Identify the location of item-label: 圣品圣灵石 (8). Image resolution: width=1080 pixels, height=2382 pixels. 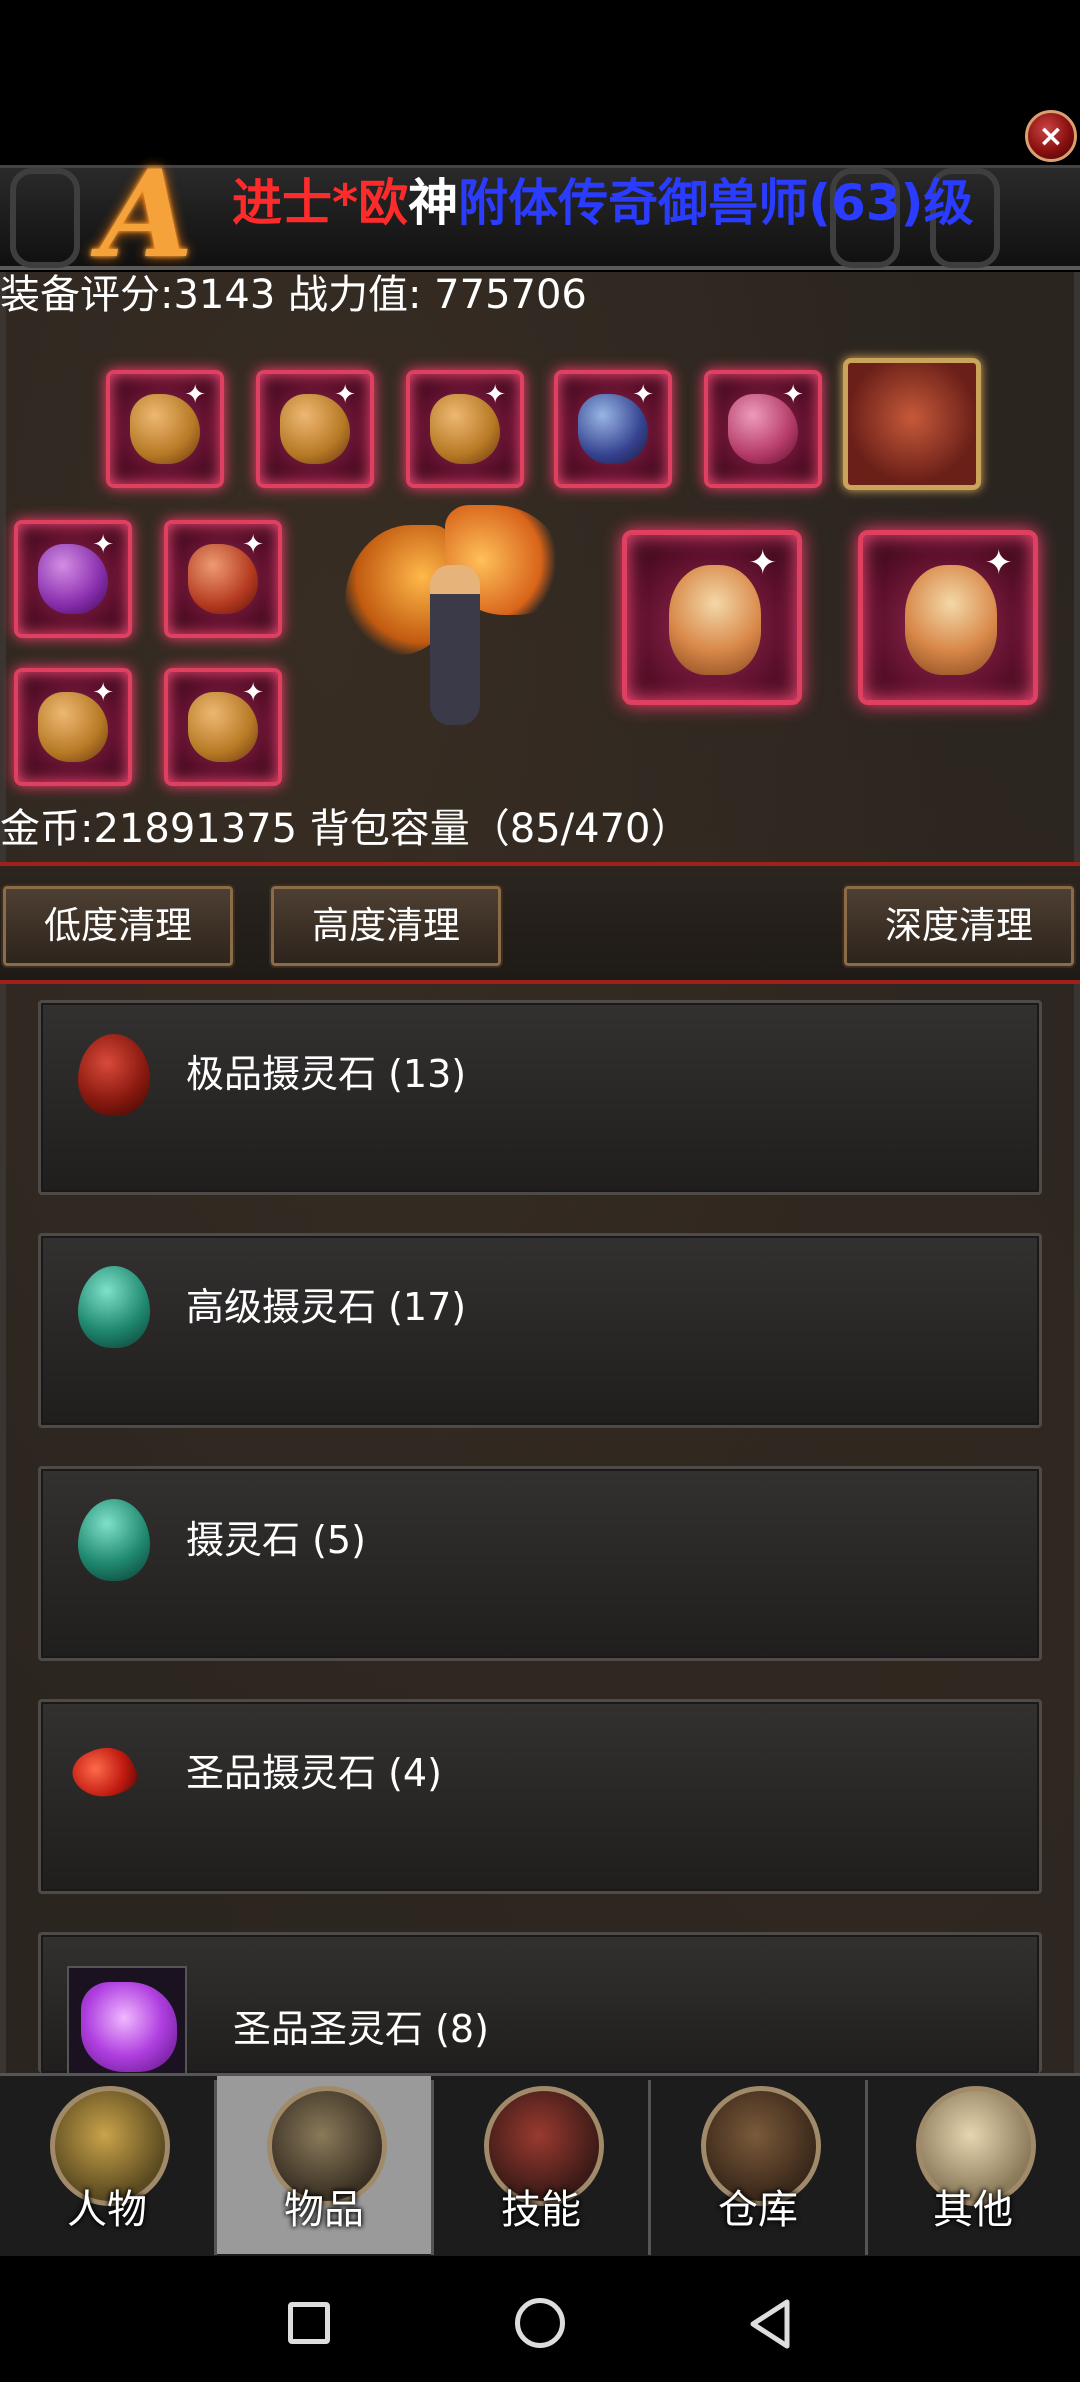
(361, 2029).